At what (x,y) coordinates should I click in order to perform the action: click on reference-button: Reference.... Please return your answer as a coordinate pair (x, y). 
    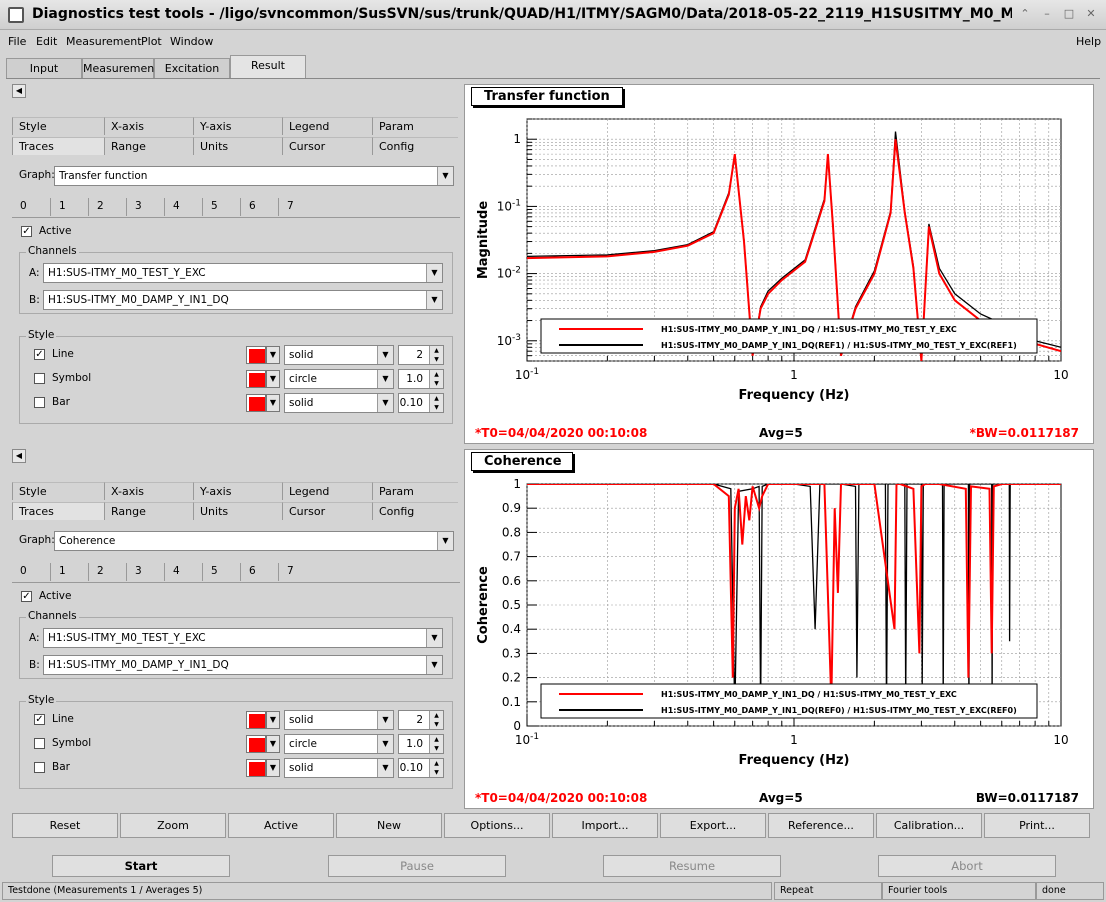
    Looking at the image, I should click on (821, 825).